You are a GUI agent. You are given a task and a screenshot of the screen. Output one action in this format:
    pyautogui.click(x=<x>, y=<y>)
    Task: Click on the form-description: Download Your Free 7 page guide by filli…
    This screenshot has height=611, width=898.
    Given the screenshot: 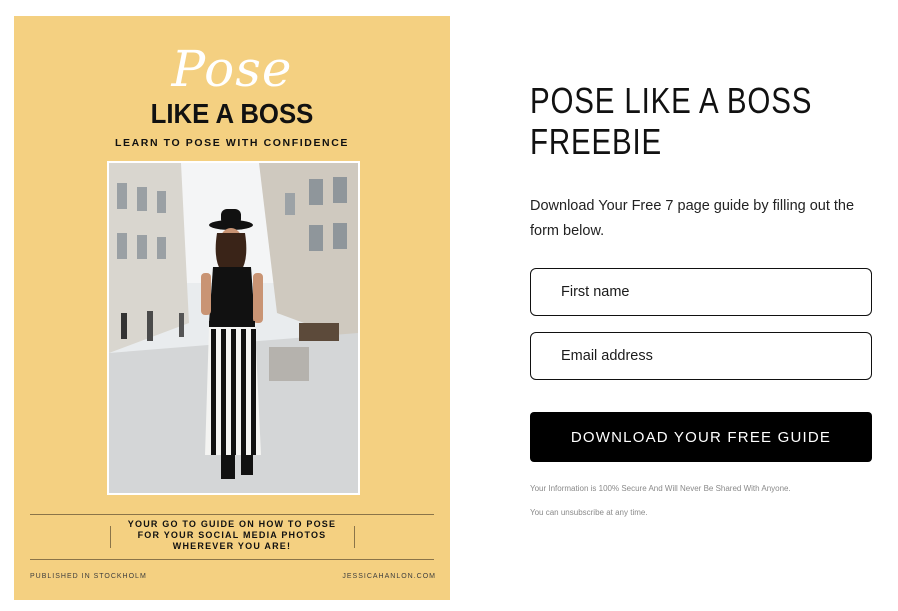 What is the action you would take?
    pyautogui.click(x=692, y=218)
    